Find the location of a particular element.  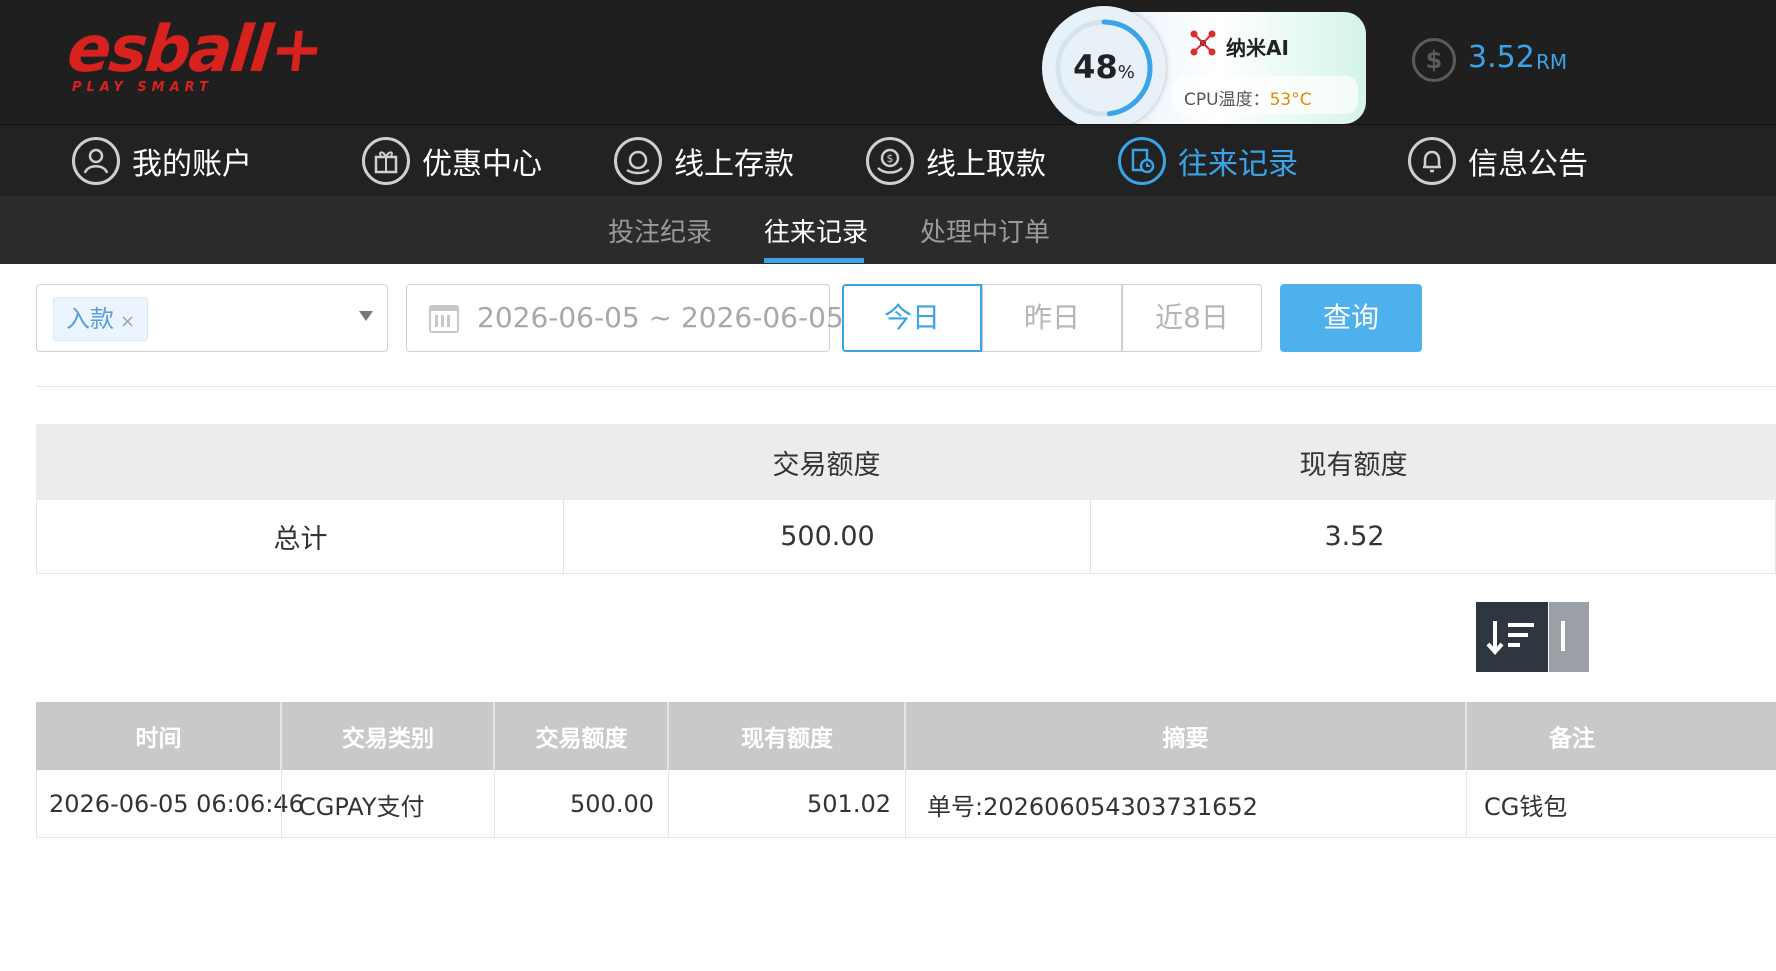

header-summary: 摘要 is located at coordinates (1185, 736).